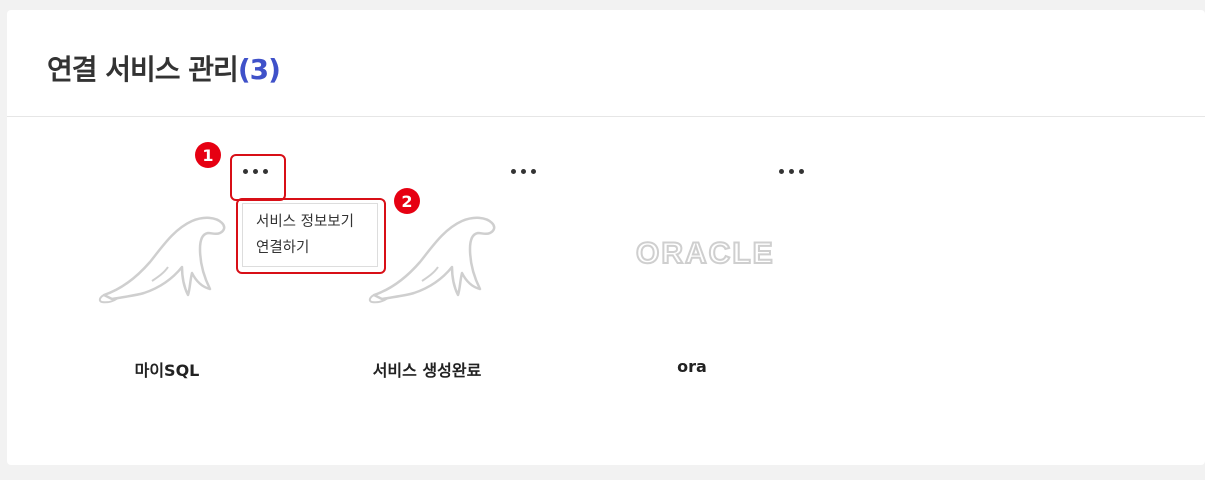 The height and width of the screenshot is (480, 1205). I want to click on page-title-text: 연결 서비스 관리, so click(143, 69).